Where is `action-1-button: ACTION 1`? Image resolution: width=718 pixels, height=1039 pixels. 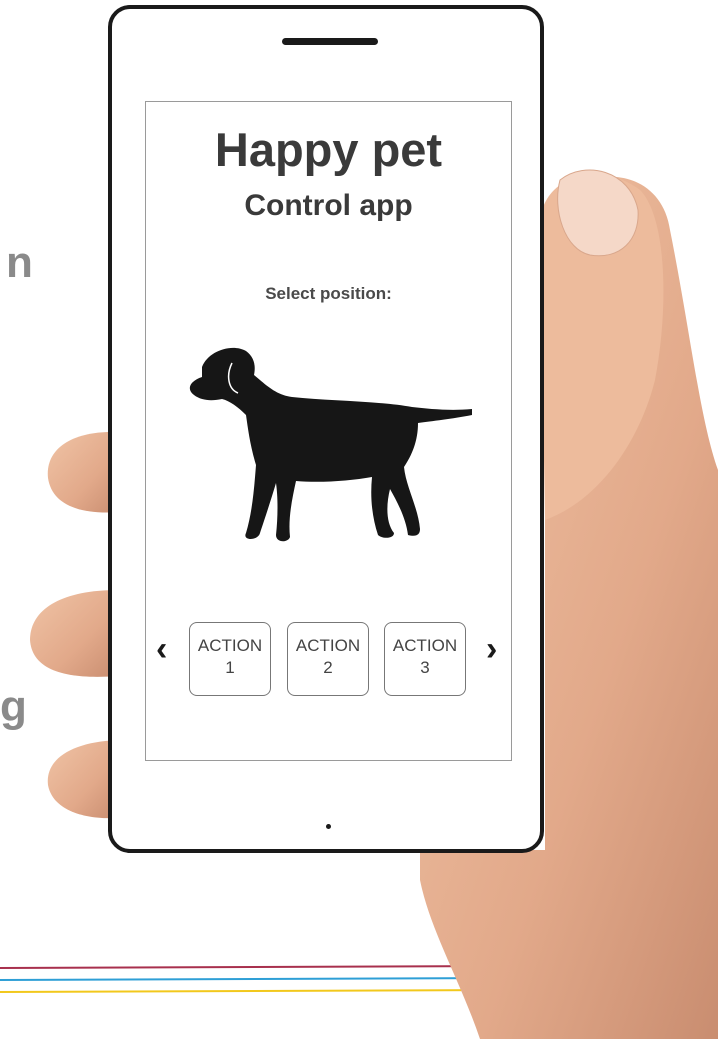 action-1-button: ACTION 1 is located at coordinates (230, 659).